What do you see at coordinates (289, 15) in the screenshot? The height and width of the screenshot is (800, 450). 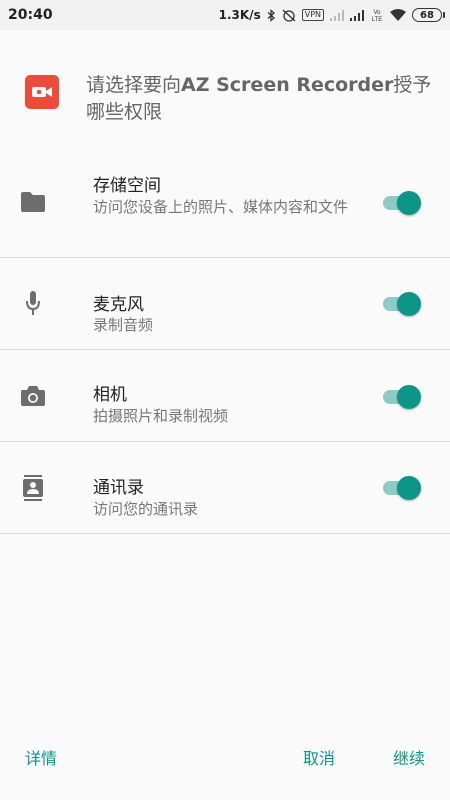 I see `alarm-off-icon` at bounding box center [289, 15].